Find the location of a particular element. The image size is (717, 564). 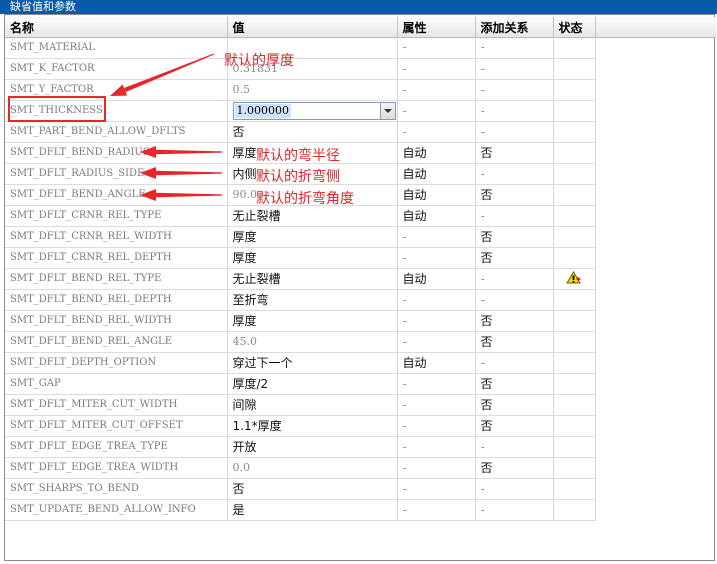

annotation-bend-radius: 默认的弯半径 is located at coordinates (298, 156).